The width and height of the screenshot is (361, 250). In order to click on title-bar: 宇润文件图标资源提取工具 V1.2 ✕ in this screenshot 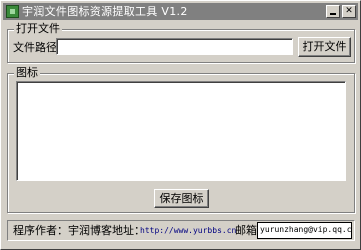, I will do `click(180, 11)`.